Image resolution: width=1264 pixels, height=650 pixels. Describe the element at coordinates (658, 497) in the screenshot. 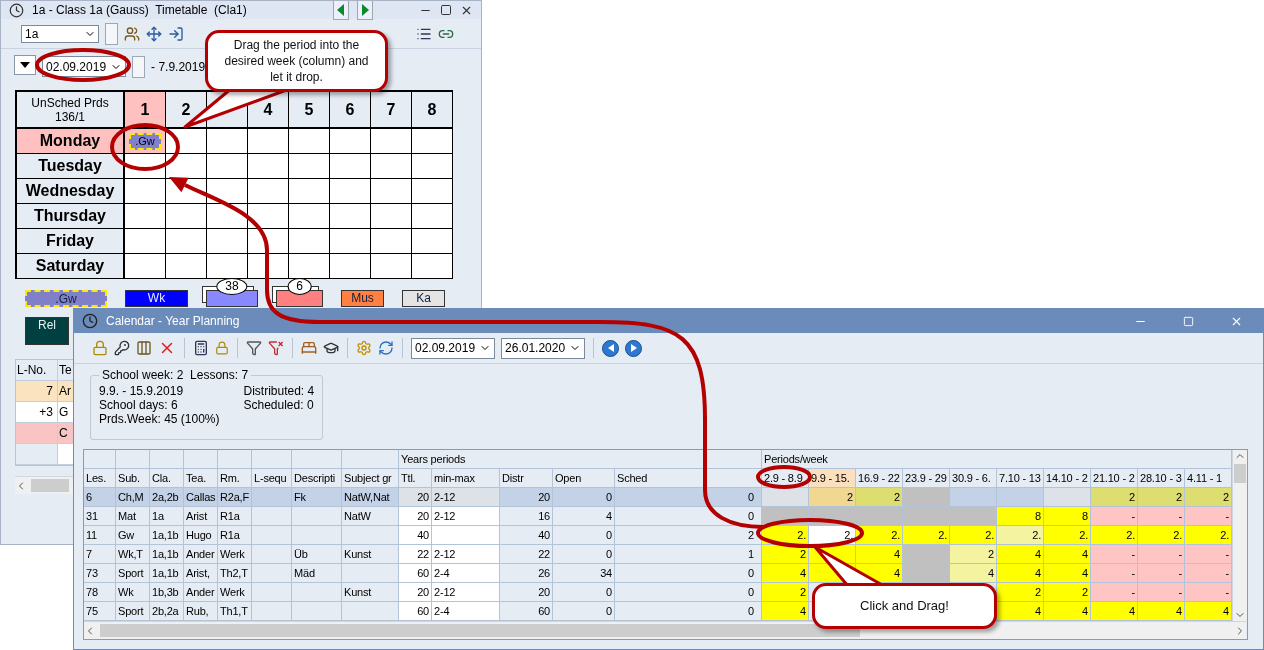

I see `table-row: 6 Ch,M 2a,2b Callas R2a,F Fk NatW,Nat 20 2-12 20 0 0 2 2 2 2 2` at that location.